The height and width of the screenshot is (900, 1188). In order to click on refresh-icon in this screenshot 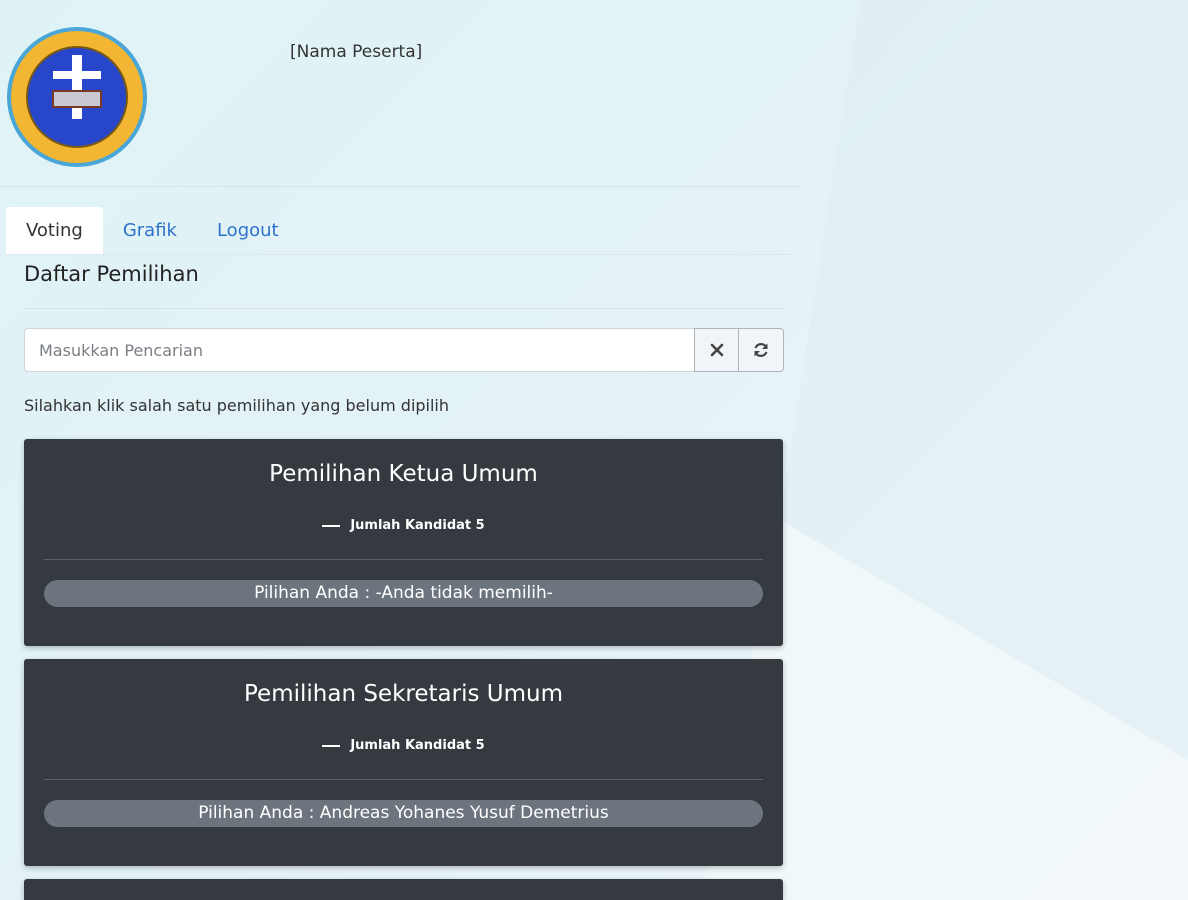, I will do `click(761, 350)`.